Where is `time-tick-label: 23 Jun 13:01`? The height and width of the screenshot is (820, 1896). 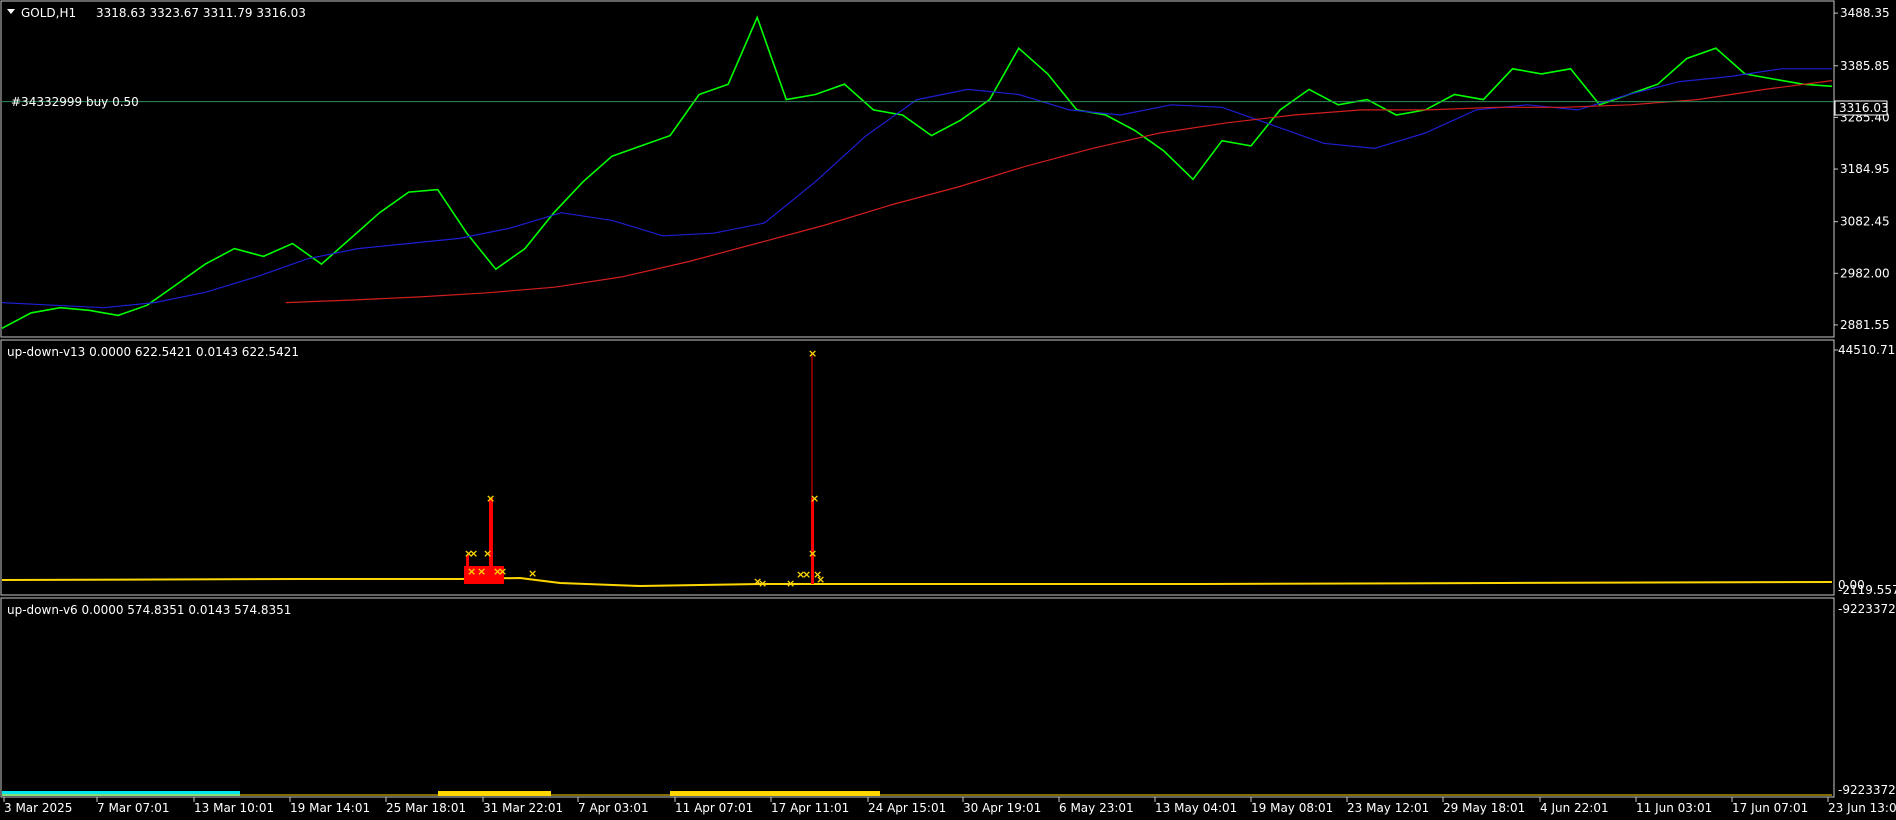 time-tick-label: 23 Jun 13:01 is located at coordinates (1862, 808).